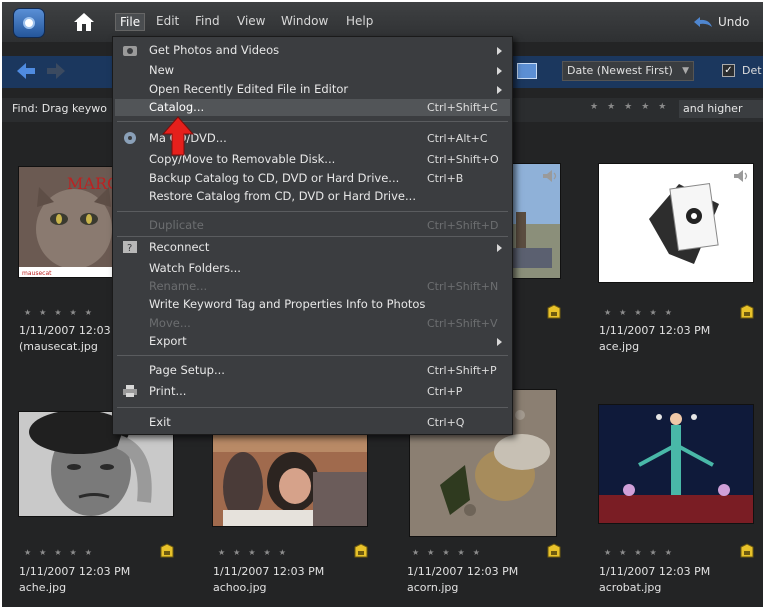 The height and width of the screenshot is (609, 765). What do you see at coordinates (43, 587) in the screenshot?
I see `thumbnail-filename: ache.jpg` at bounding box center [43, 587].